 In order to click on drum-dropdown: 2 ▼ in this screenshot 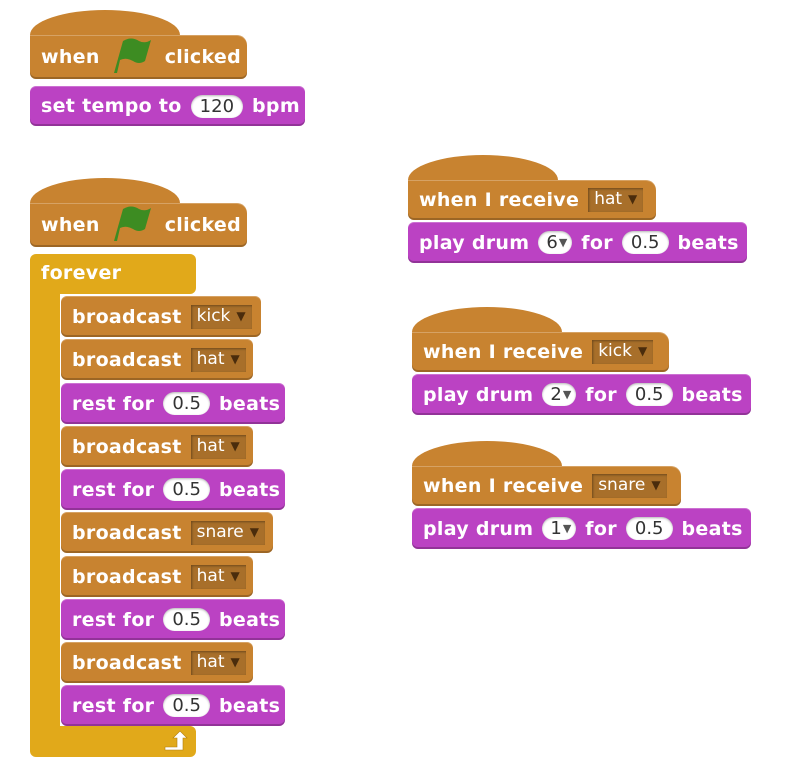, I will do `click(559, 394)`.